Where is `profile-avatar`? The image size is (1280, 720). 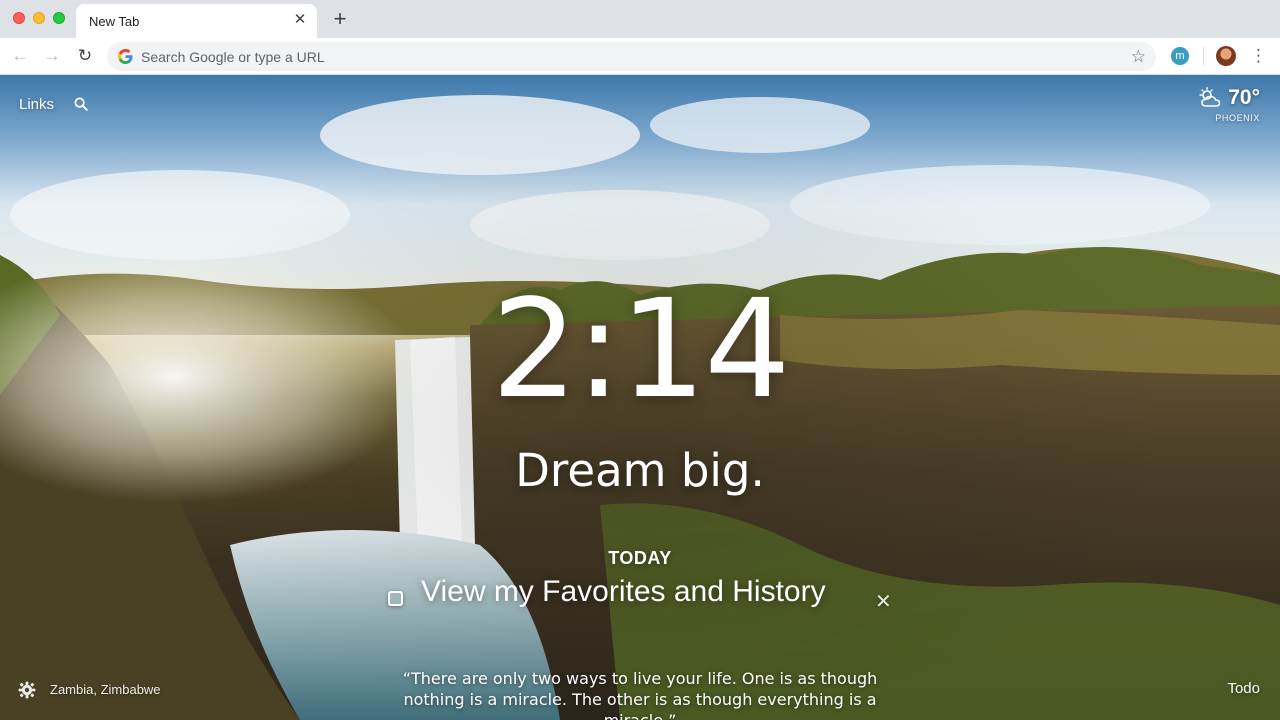
profile-avatar is located at coordinates (1226, 56).